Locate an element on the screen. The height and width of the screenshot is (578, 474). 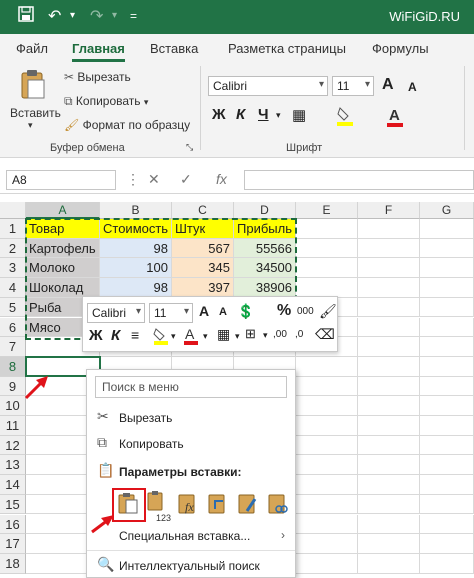
paste-option-values: 123 is located at coordinates (158, 507).